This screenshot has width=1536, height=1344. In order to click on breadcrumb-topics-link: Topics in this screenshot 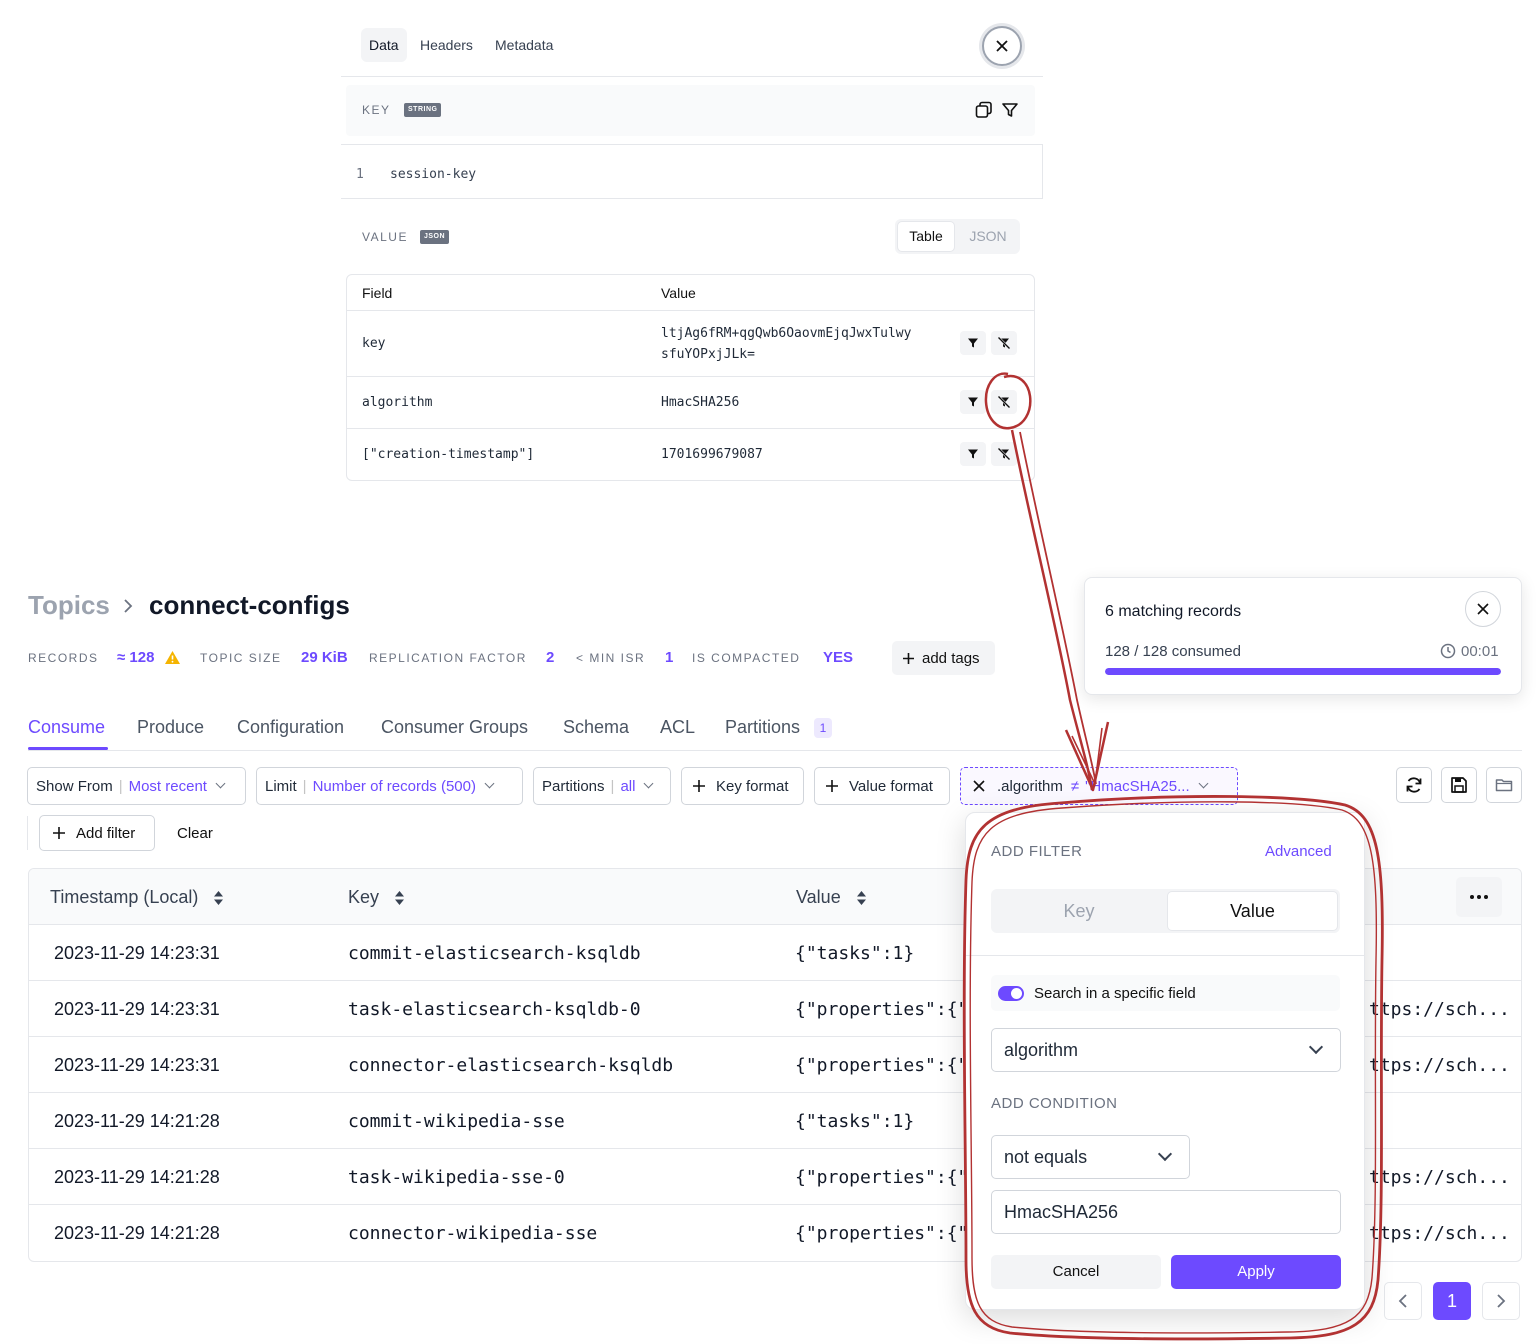, I will do `click(69, 605)`.